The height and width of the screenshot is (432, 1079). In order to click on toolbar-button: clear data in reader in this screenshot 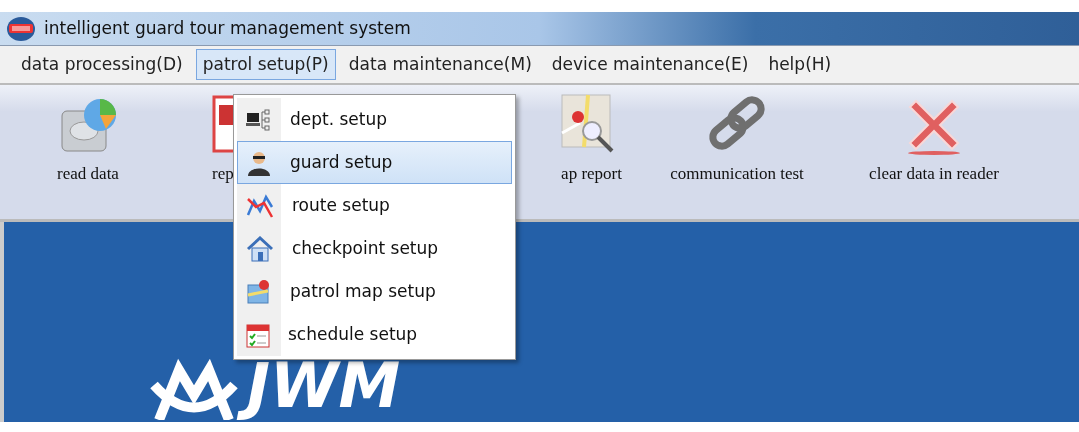, I will do `click(934, 140)`.